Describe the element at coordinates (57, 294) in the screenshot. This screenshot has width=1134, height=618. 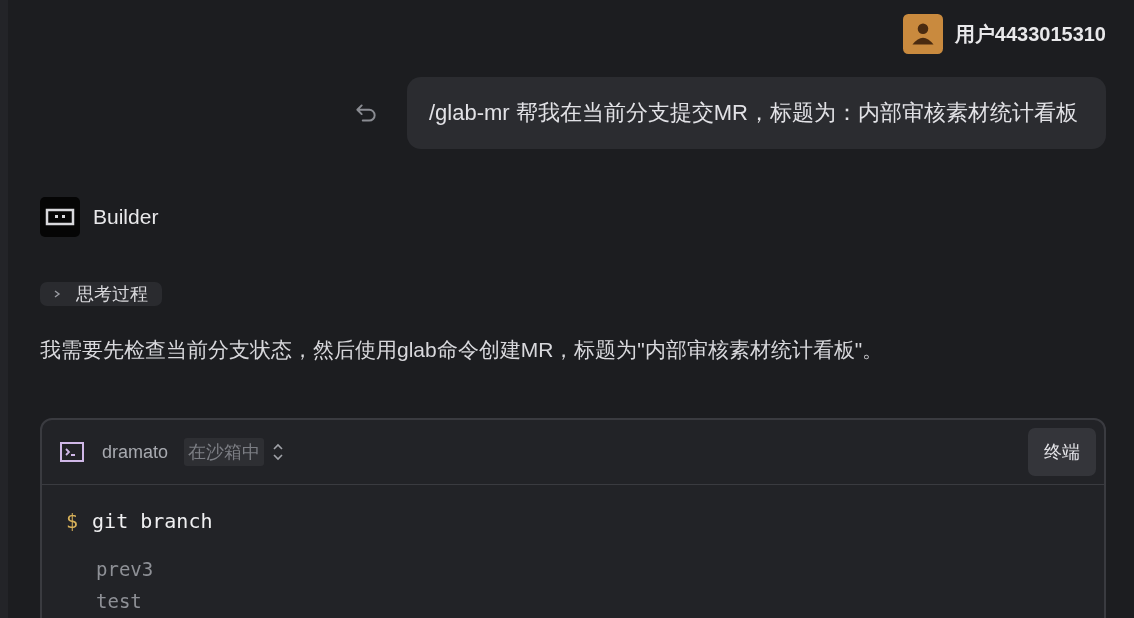
I see `chevron-icon` at that location.